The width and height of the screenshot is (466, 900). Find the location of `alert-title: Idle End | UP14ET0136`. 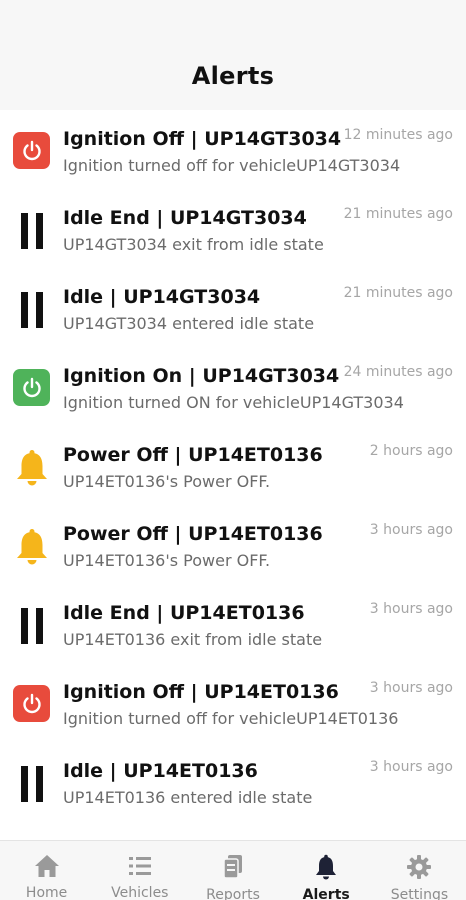

alert-title: Idle End | UP14ET0136 is located at coordinates (184, 613).